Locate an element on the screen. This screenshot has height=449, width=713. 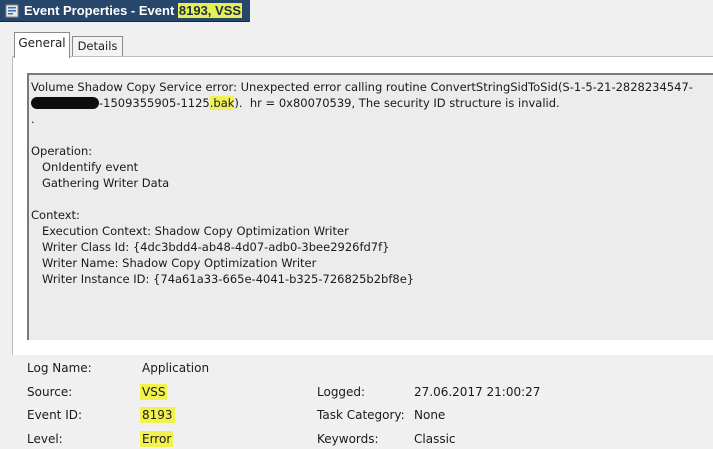
window-title: Event Properties - Event 8193, VSS is located at coordinates (133, 11).